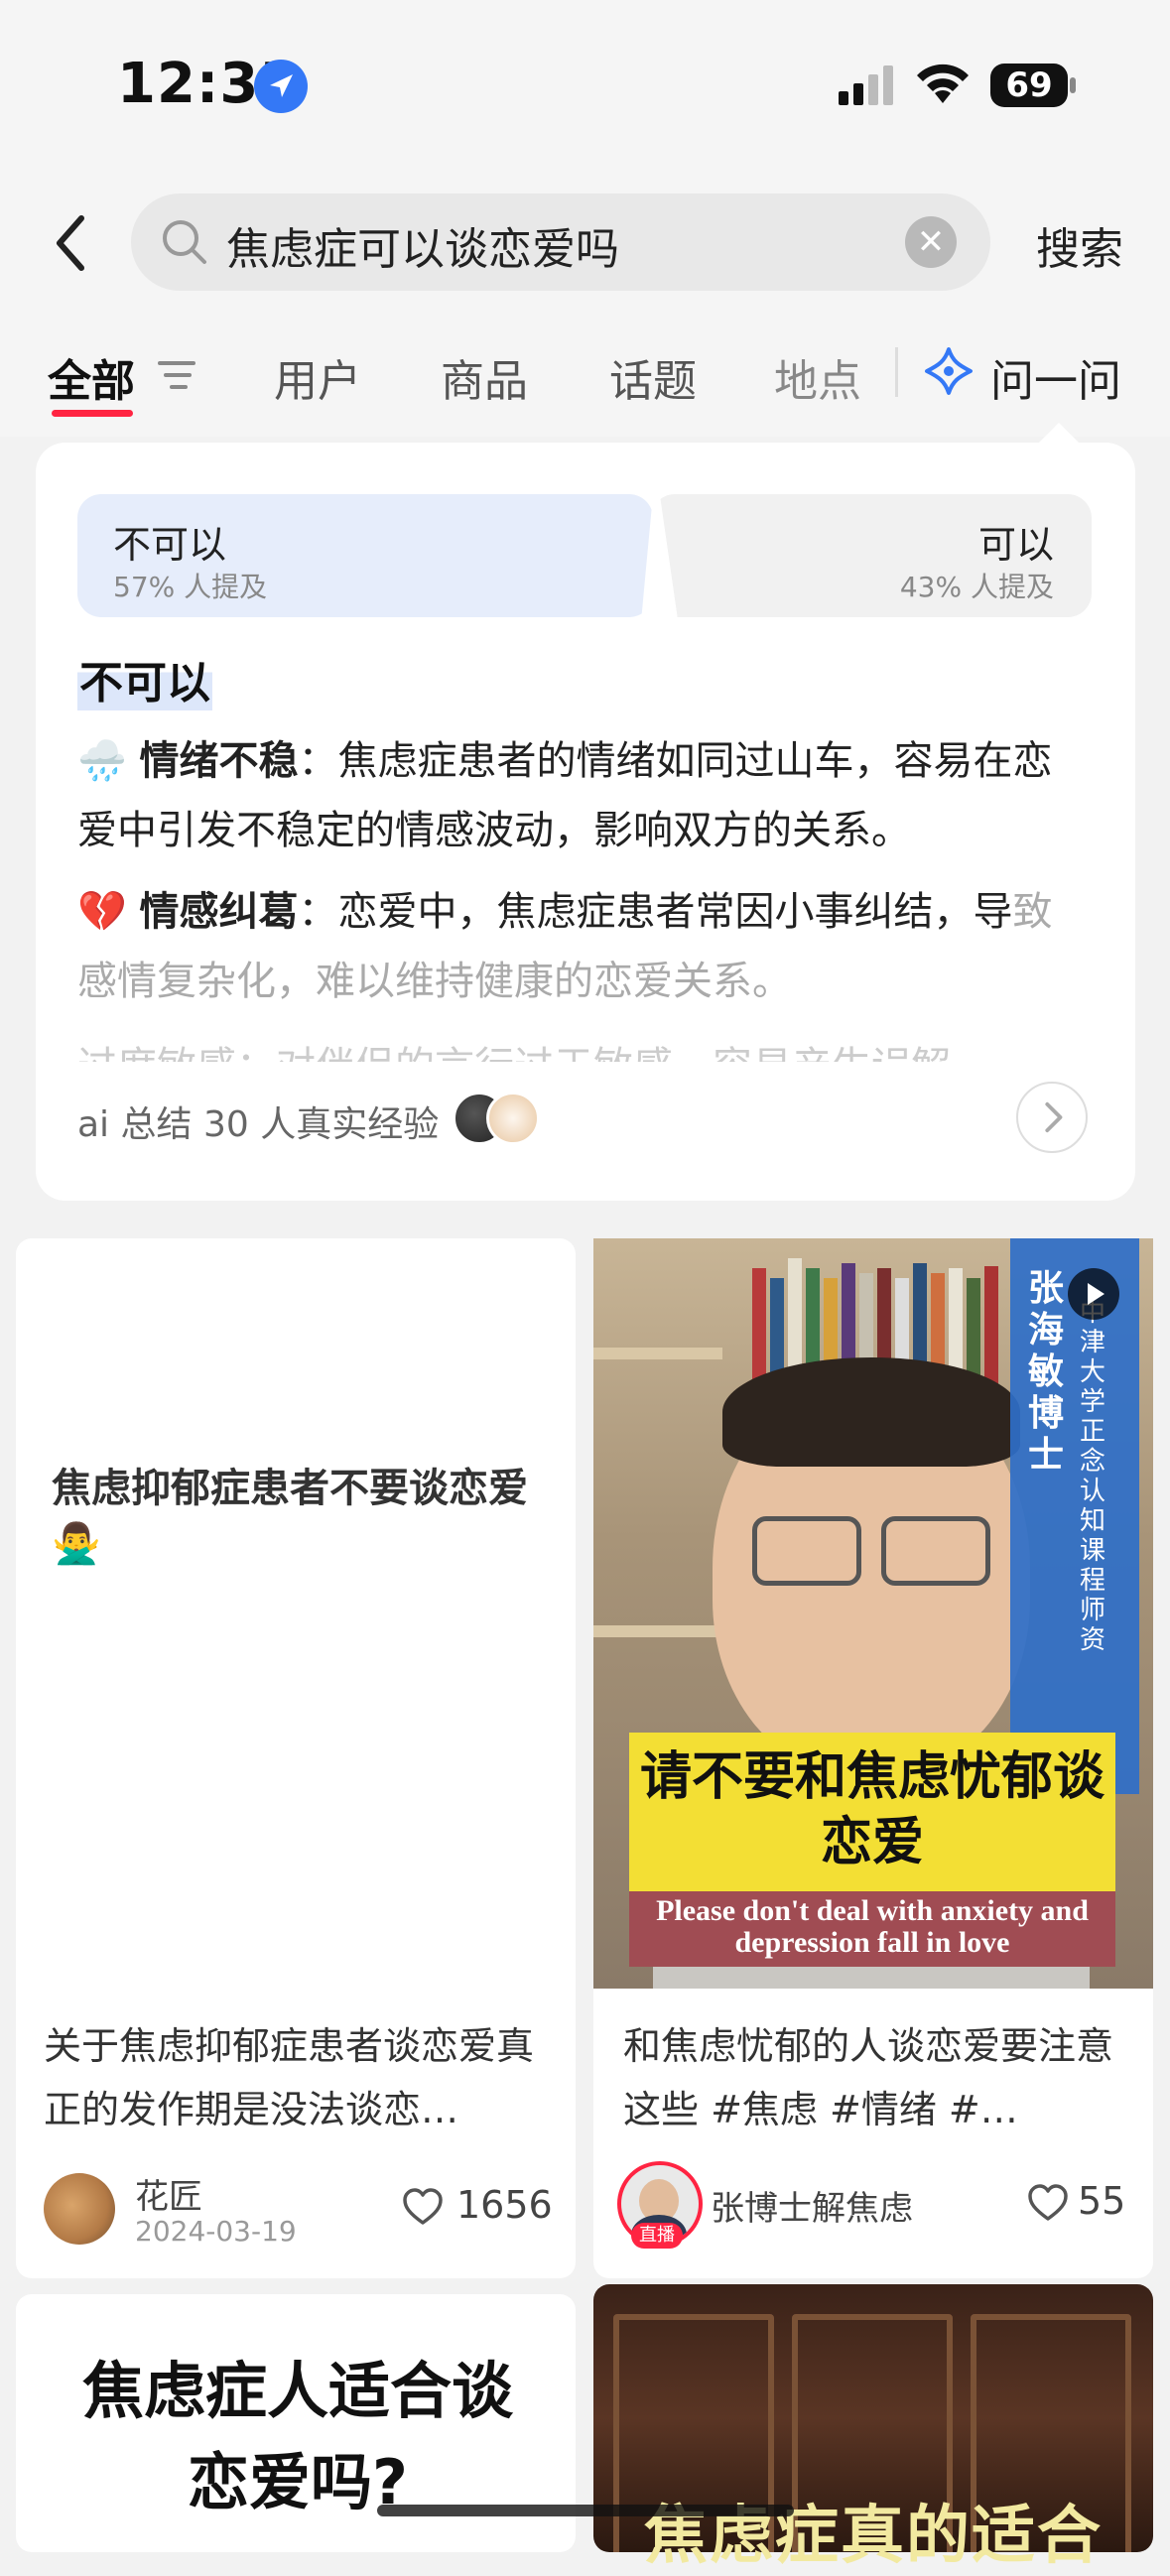 This screenshot has height=2576, width=1170. What do you see at coordinates (1093, 1477) in the screenshot?
I see `vertical-subtitle: 中津大学正念认知课程师资` at bounding box center [1093, 1477].